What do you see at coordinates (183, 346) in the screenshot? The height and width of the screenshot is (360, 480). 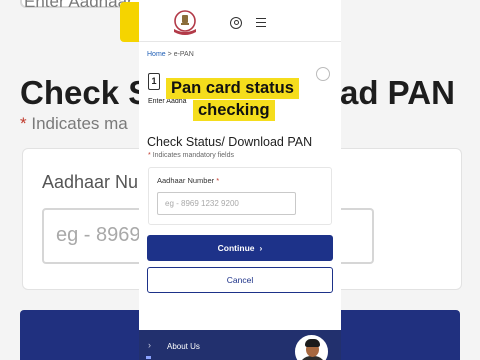 I see `footer-about-link: About Us` at bounding box center [183, 346].